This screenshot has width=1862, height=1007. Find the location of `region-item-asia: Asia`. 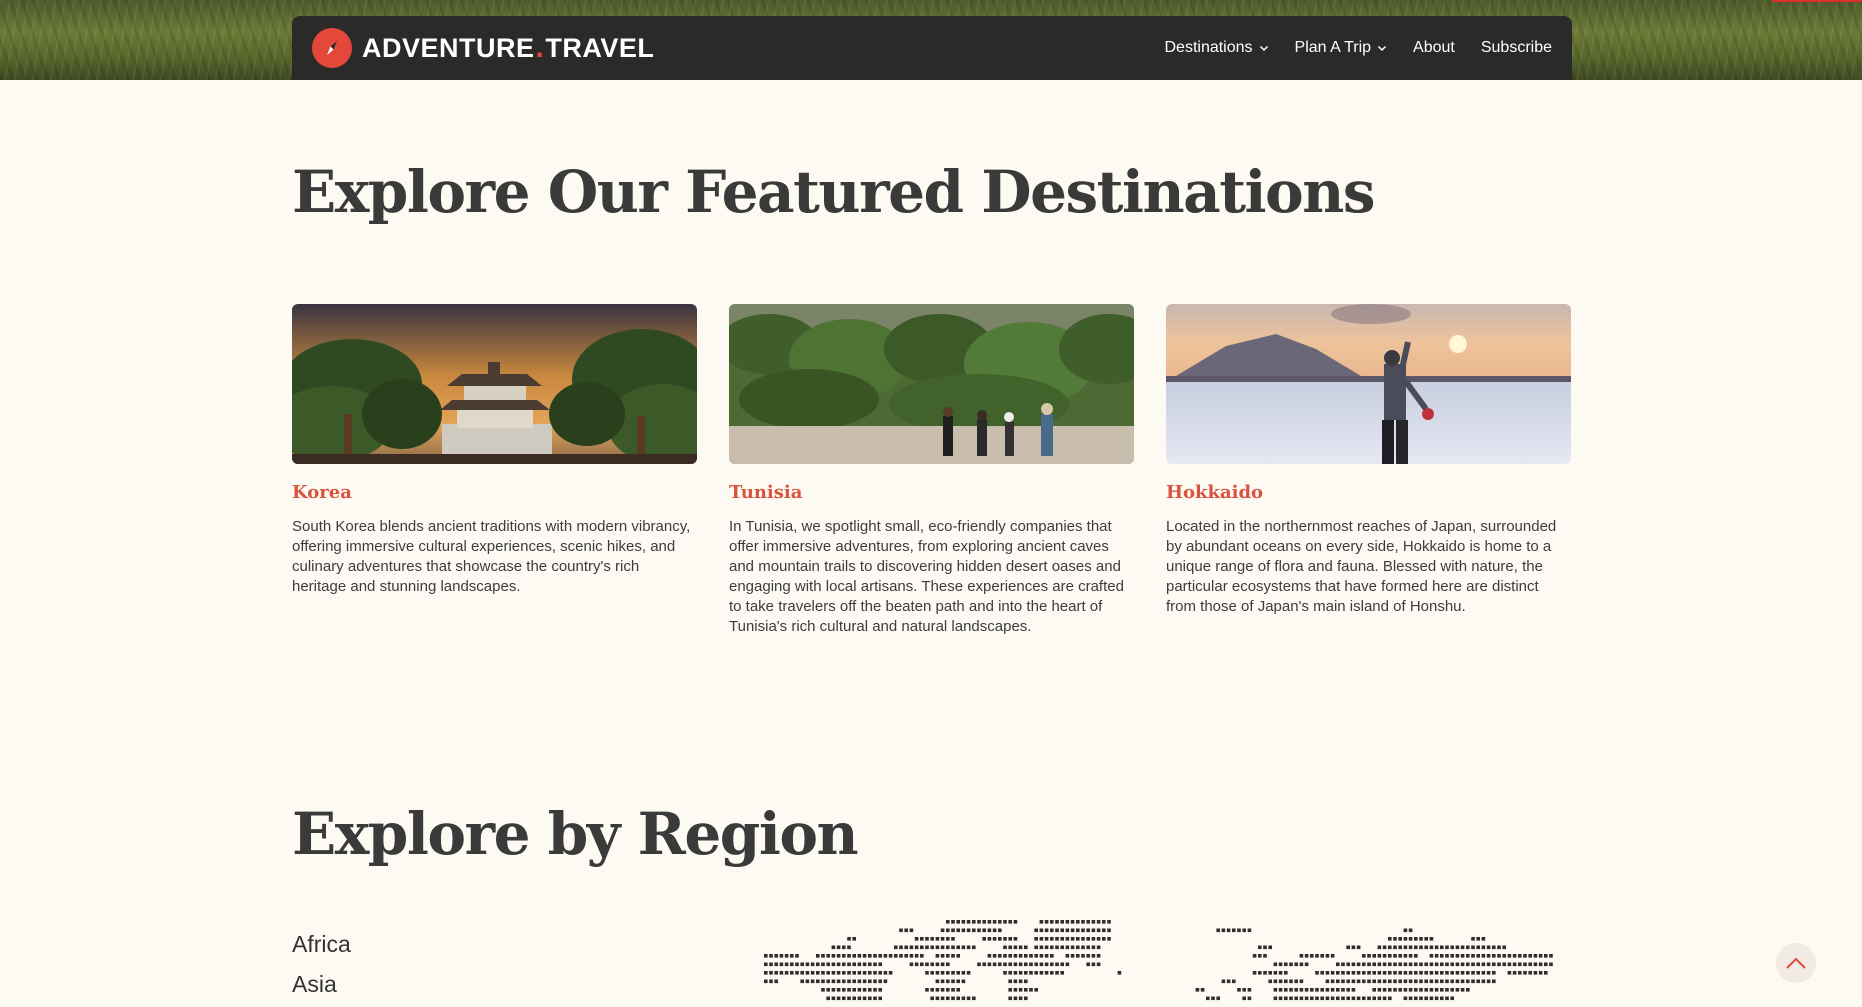

region-item-asia: Asia is located at coordinates (321, 984).